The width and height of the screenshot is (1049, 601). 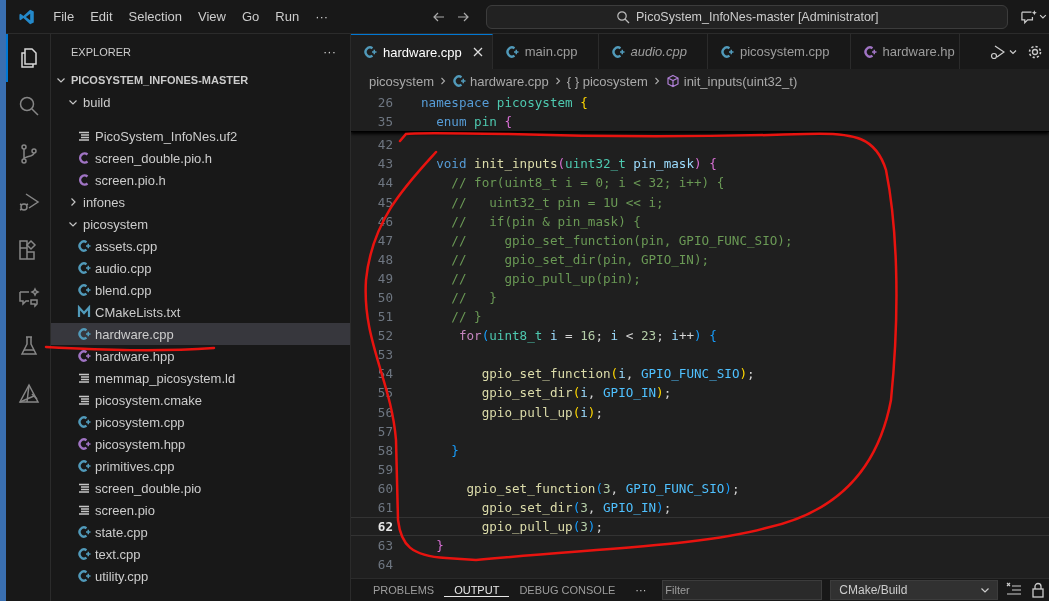 I want to click on clear-output-icon, so click(x=1014, y=590).